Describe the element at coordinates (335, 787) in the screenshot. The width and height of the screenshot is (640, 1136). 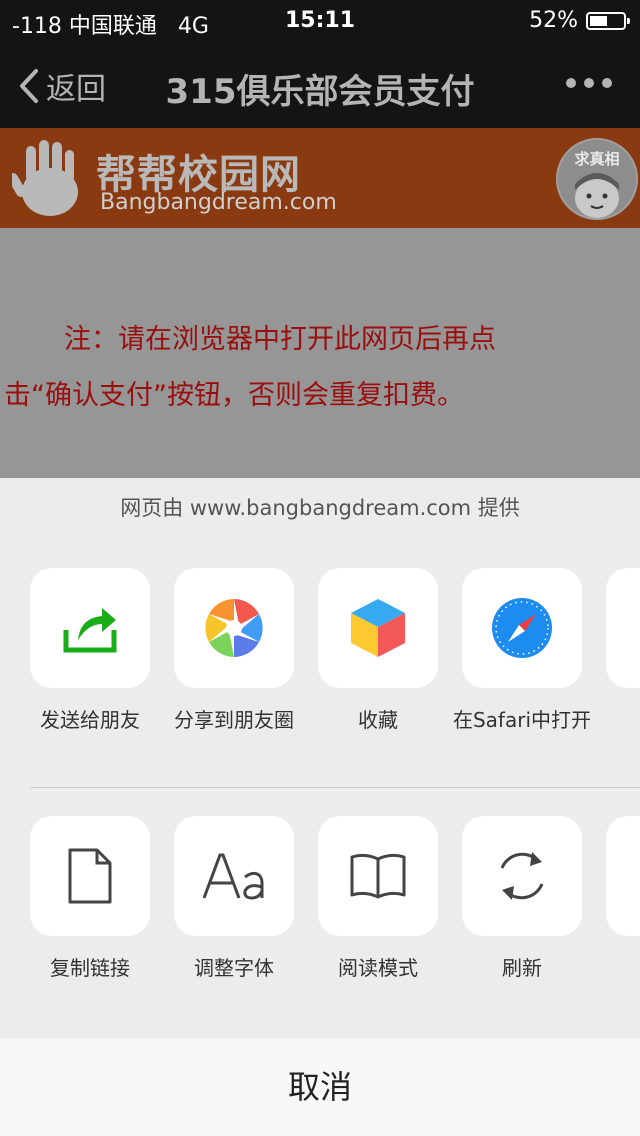
I see `row-divider` at that location.